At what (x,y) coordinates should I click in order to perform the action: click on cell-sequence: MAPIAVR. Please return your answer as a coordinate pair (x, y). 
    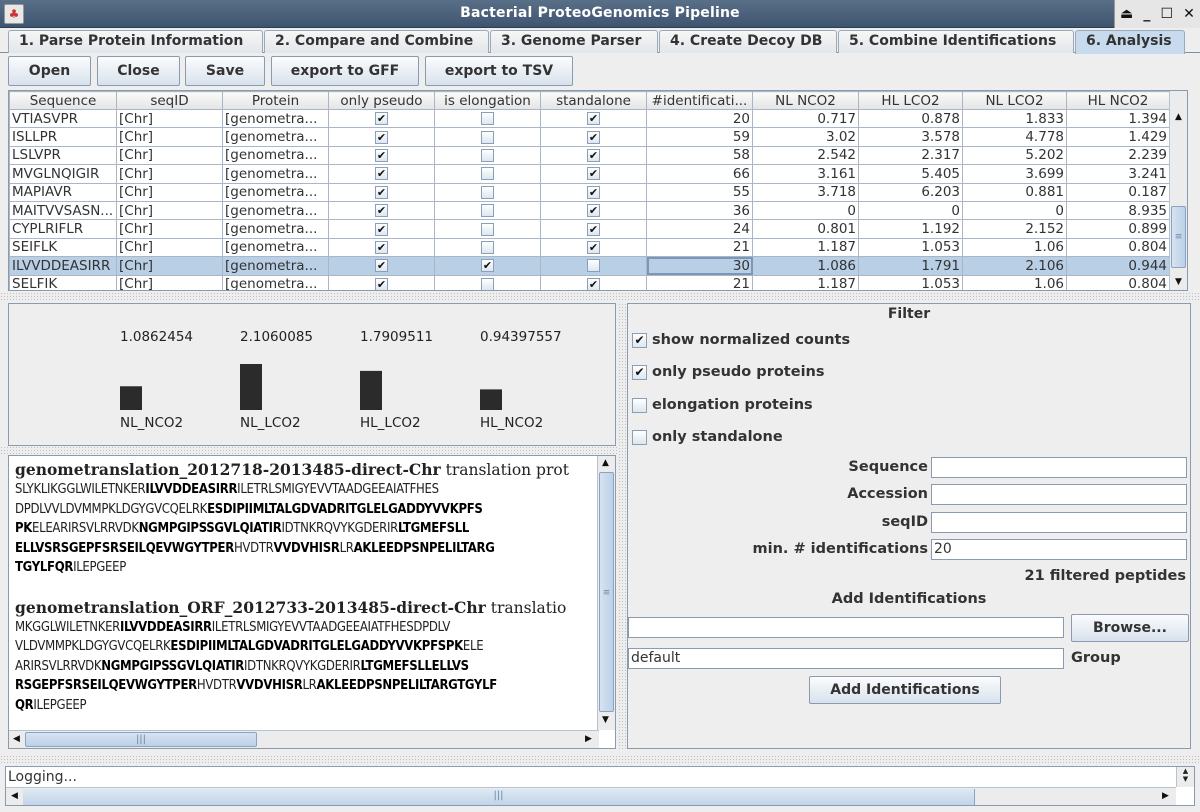
    Looking at the image, I should click on (63, 192).